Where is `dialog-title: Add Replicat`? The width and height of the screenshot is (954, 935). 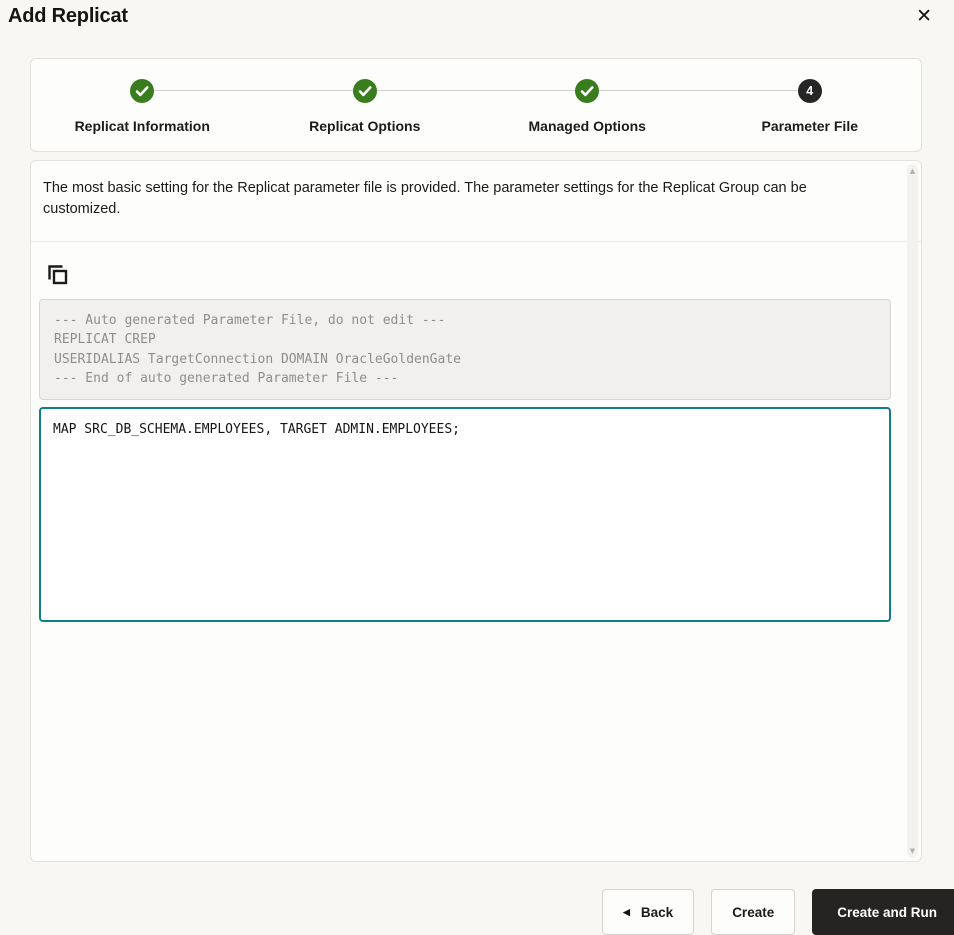
dialog-title: Add Replicat is located at coordinates (68, 16).